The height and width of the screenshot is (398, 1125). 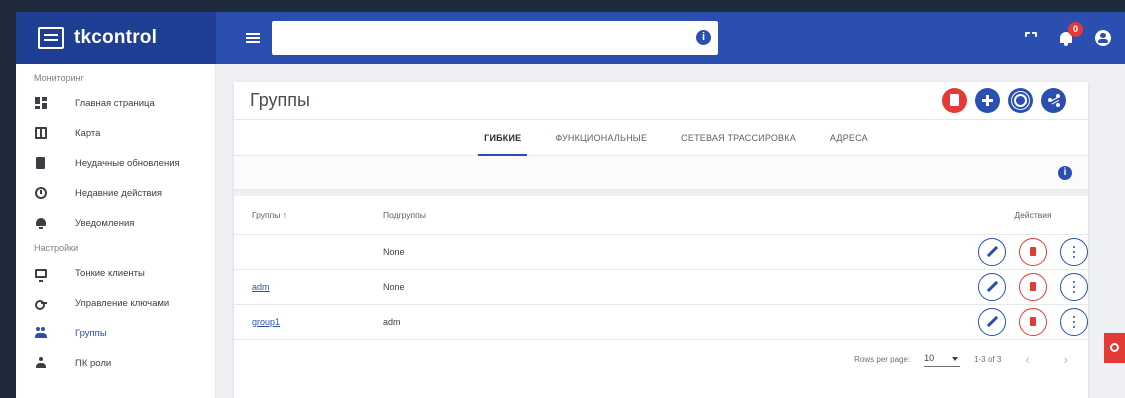 I want to click on top-bar: tkcontrol 0, so click(x=570, y=38).